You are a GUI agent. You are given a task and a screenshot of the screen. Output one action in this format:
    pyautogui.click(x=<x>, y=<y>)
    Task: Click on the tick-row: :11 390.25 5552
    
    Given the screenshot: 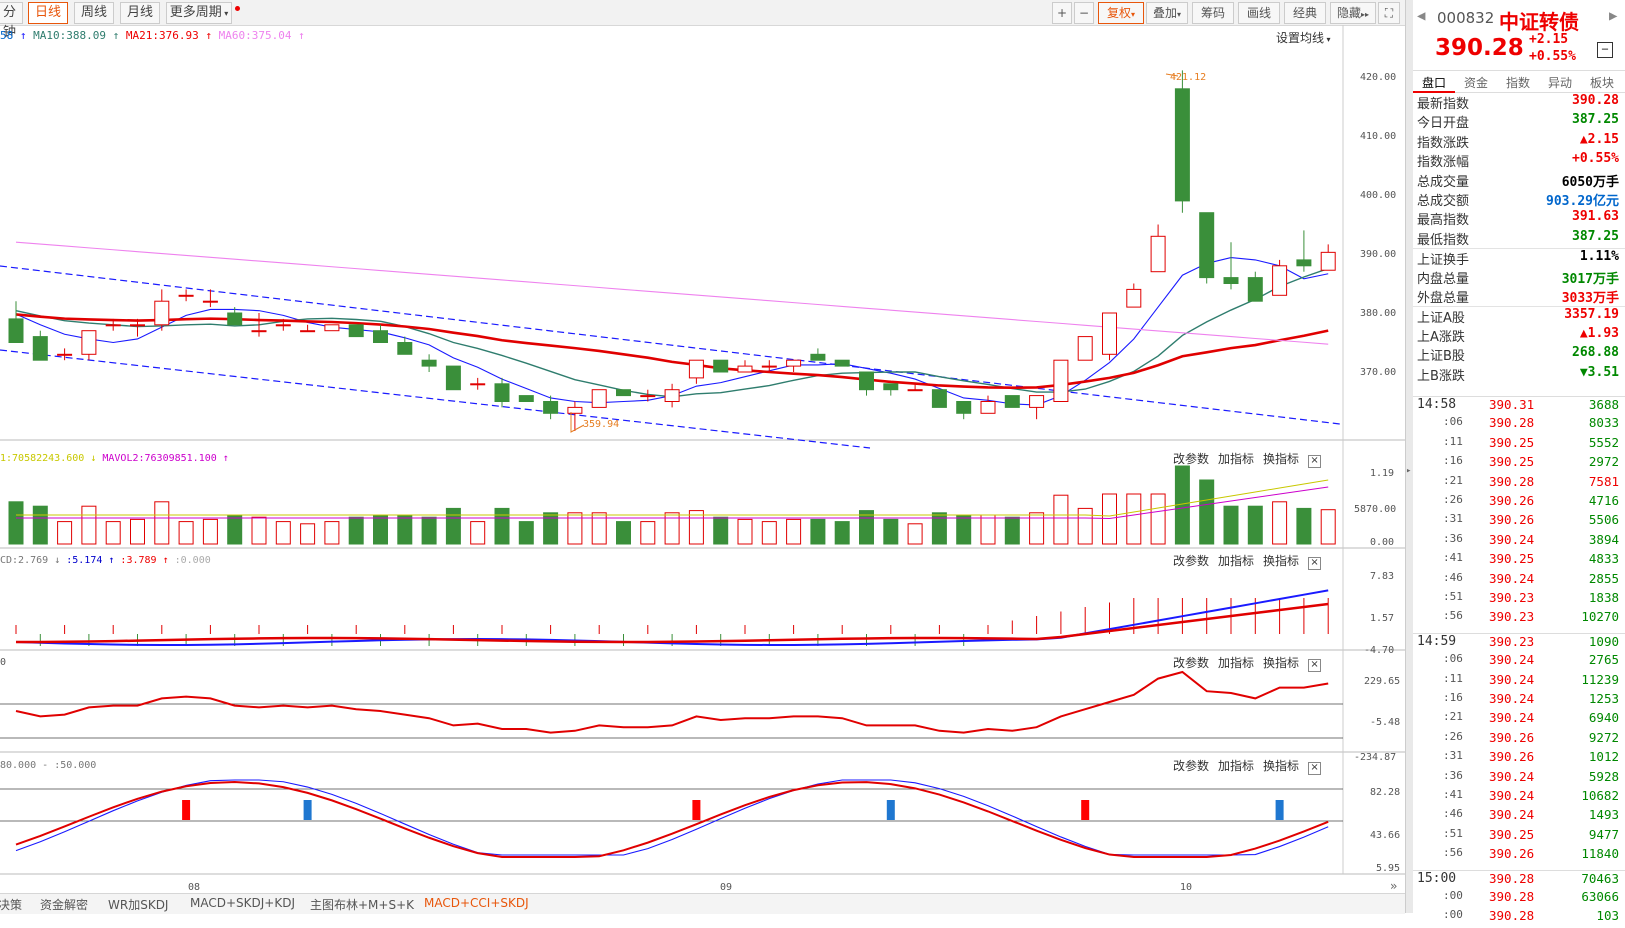 What is the action you would take?
    pyautogui.click(x=1519, y=445)
    